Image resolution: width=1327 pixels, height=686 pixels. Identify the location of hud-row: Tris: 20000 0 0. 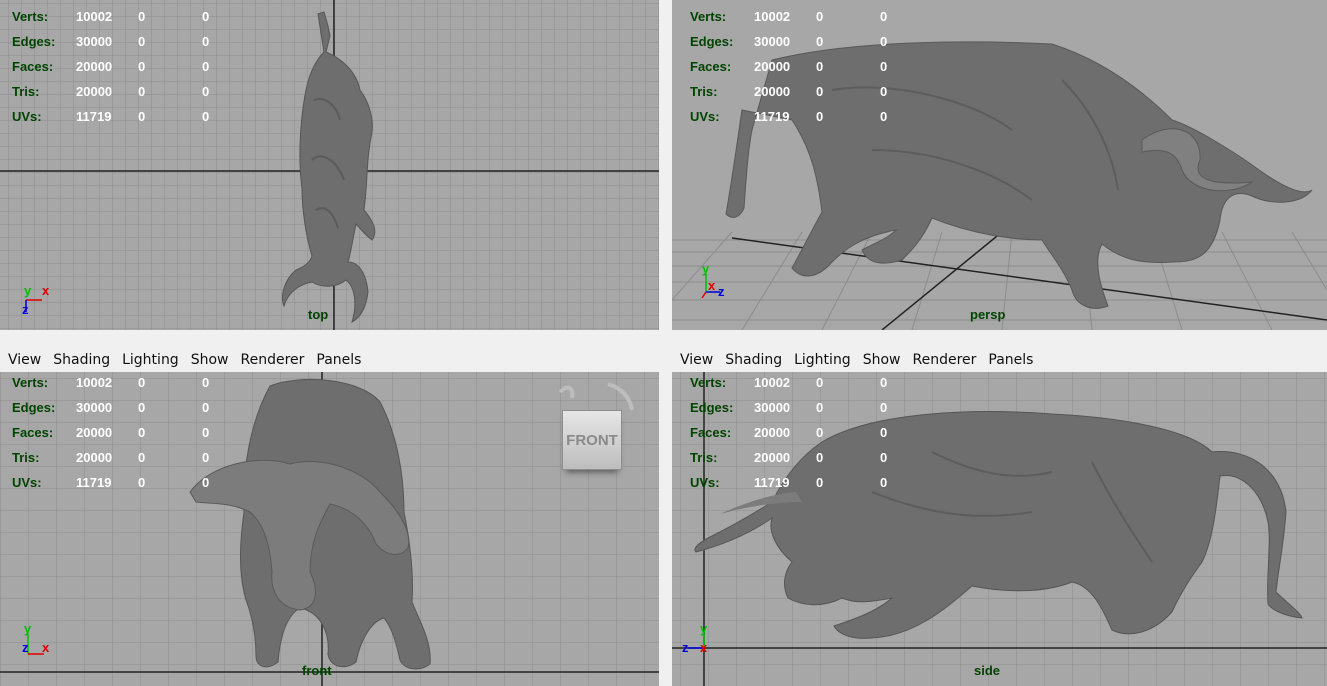
(127, 457).